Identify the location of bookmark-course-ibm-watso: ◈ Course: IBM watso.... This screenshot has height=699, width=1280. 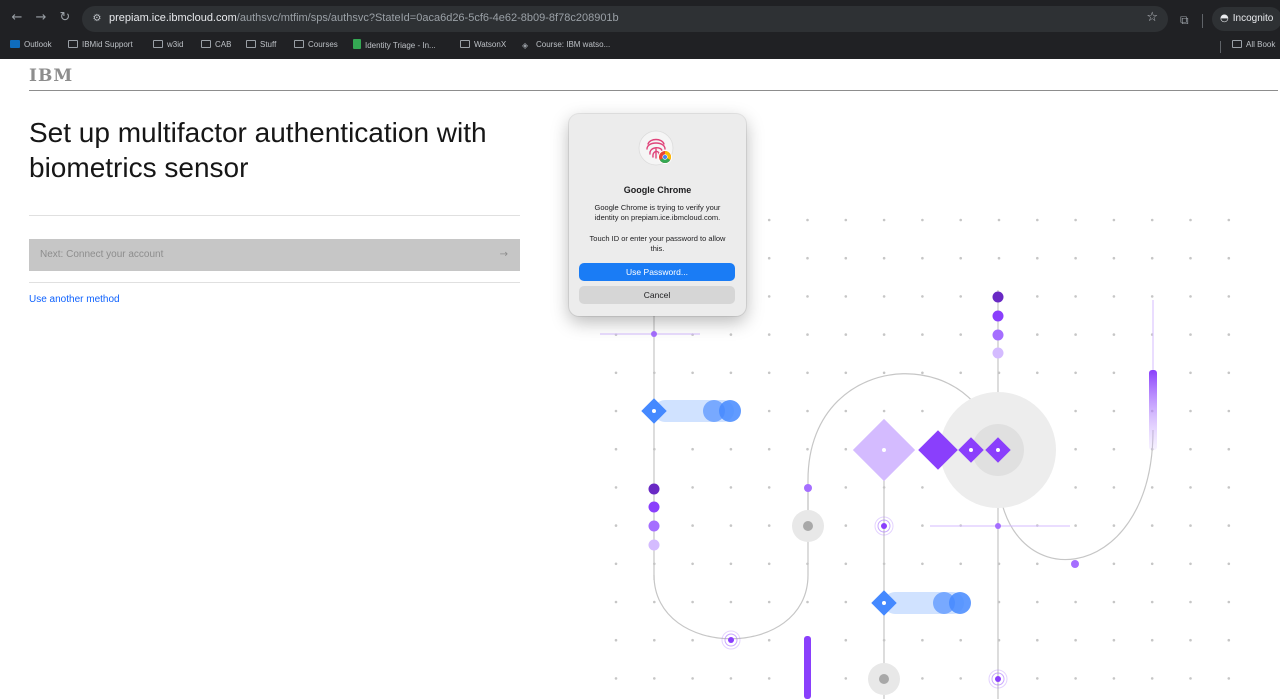
(566, 45).